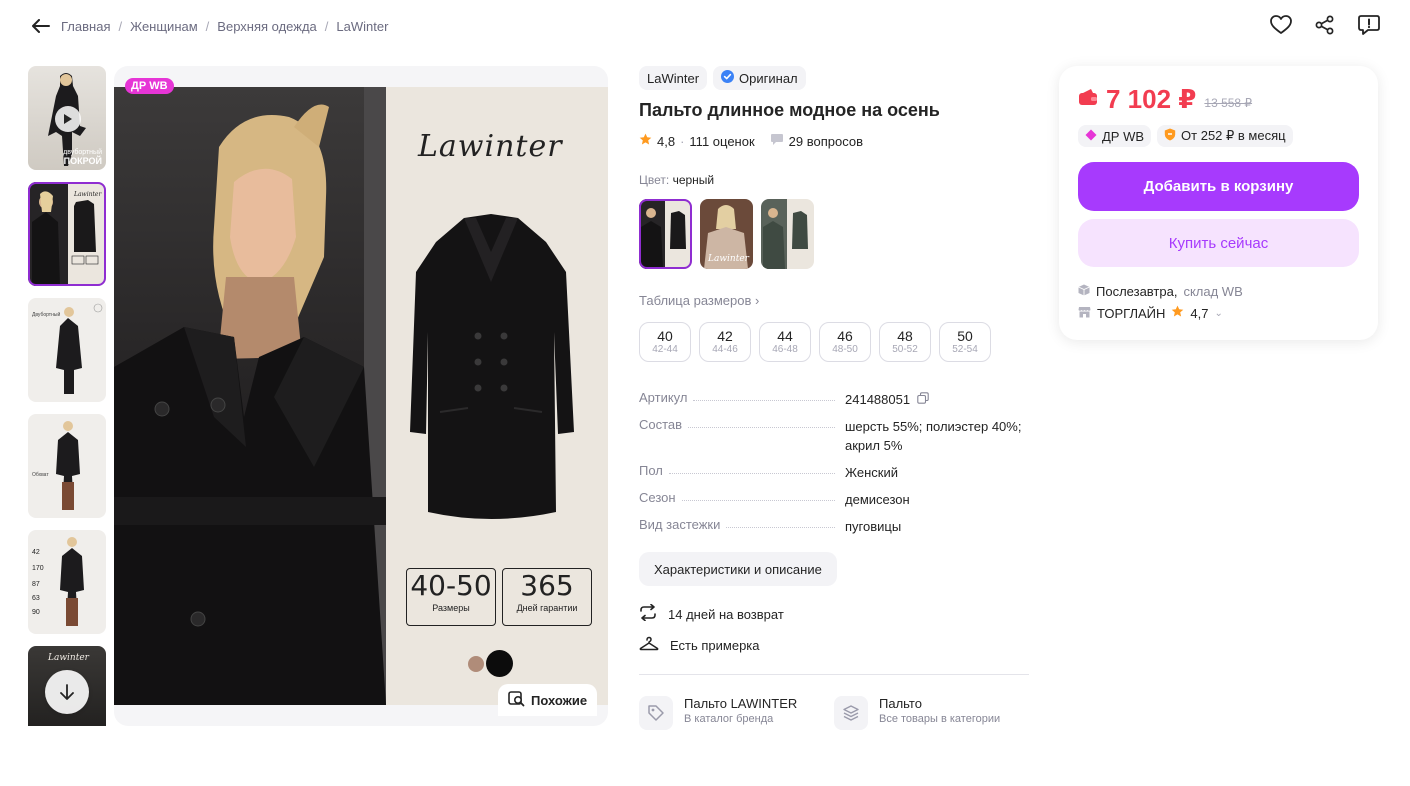  Describe the element at coordinates (834, 78) in the screenshot. I see `brand-chips: LaWinter Оригинал` at that location.